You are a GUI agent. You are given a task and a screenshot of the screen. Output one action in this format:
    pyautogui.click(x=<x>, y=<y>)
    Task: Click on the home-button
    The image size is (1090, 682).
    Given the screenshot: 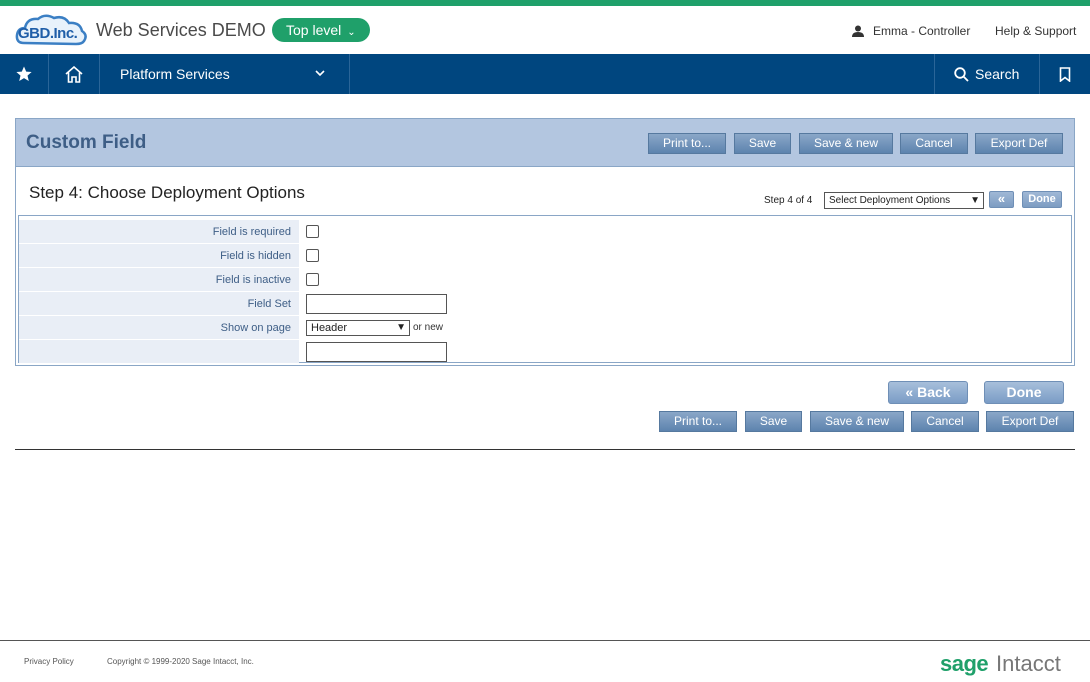 What is the action you would take?
    pyautogui.click(x=74, y=74)
    